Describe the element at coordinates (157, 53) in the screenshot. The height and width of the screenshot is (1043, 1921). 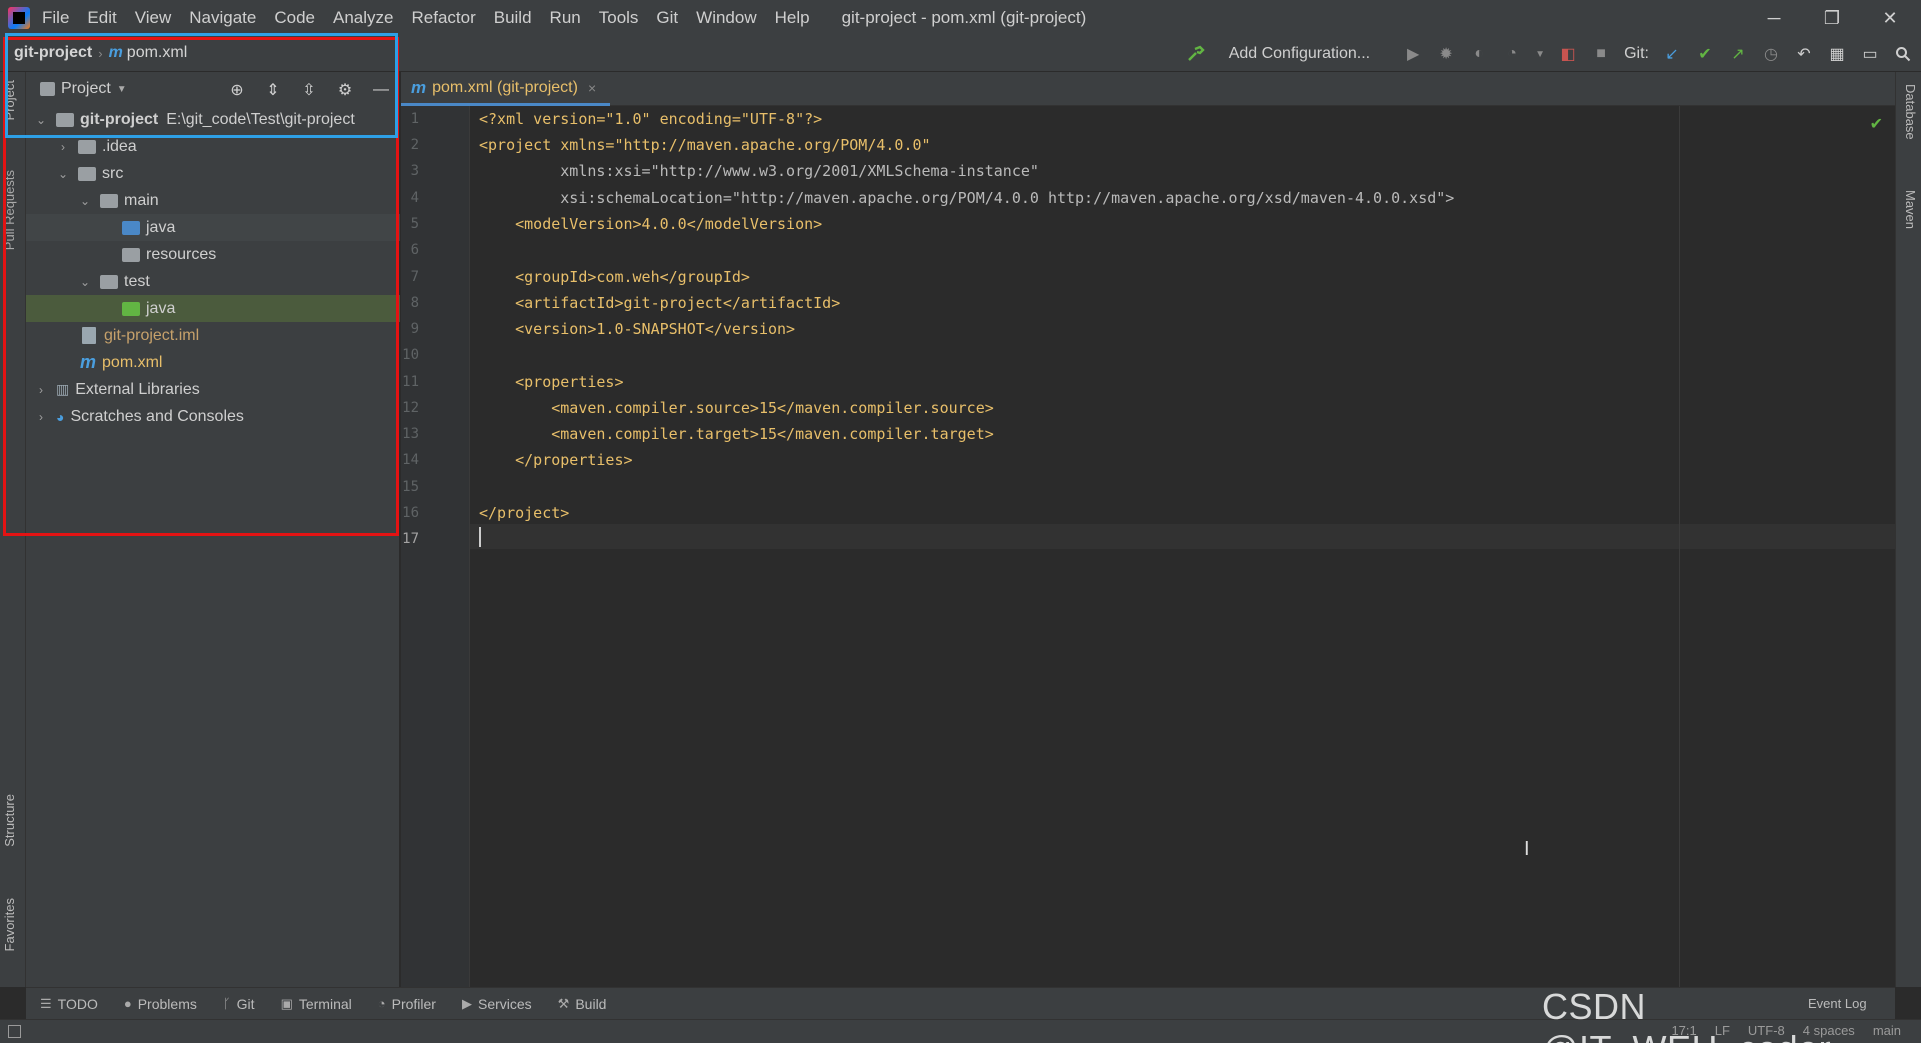
I see `breadcrumb-file: pom.xml` at that location.